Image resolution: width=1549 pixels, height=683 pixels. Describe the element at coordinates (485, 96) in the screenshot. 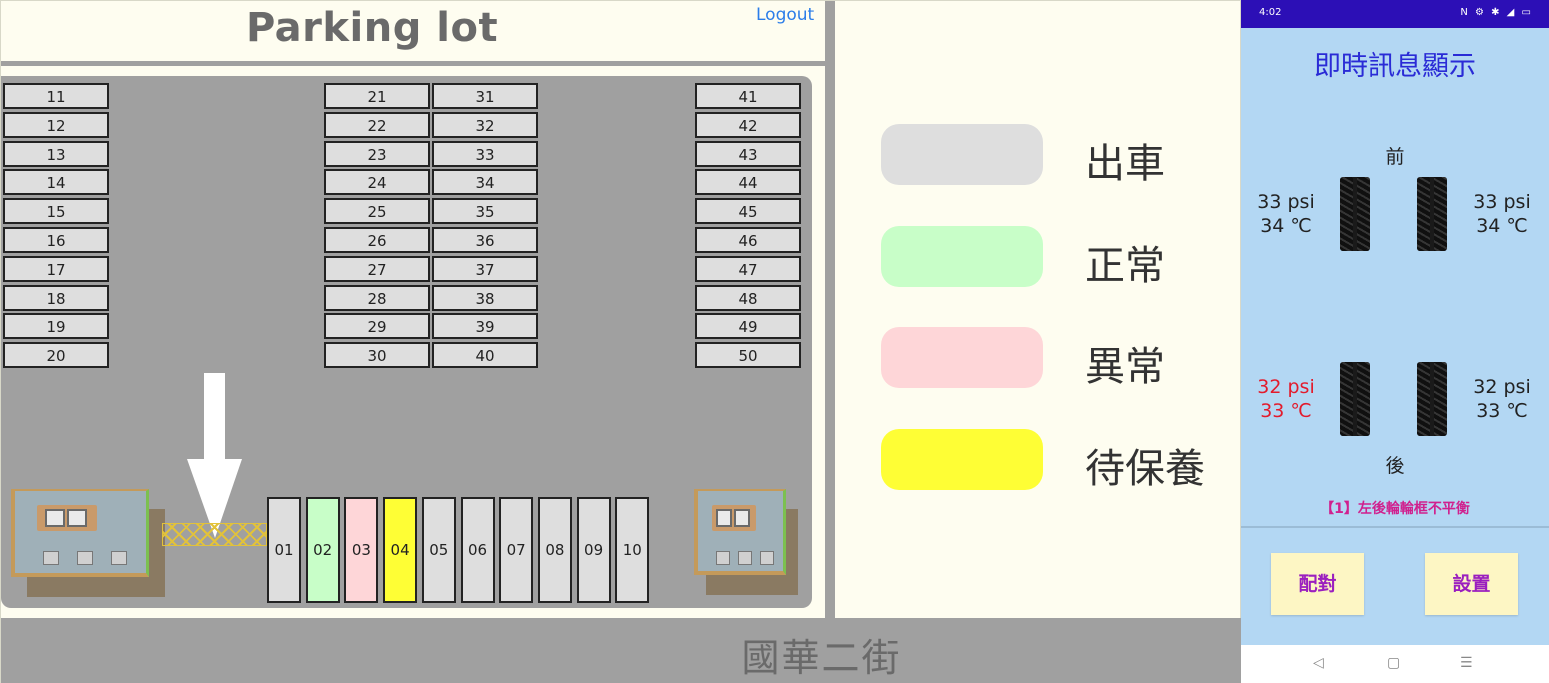

I see `parking-slot: 31` at that location.